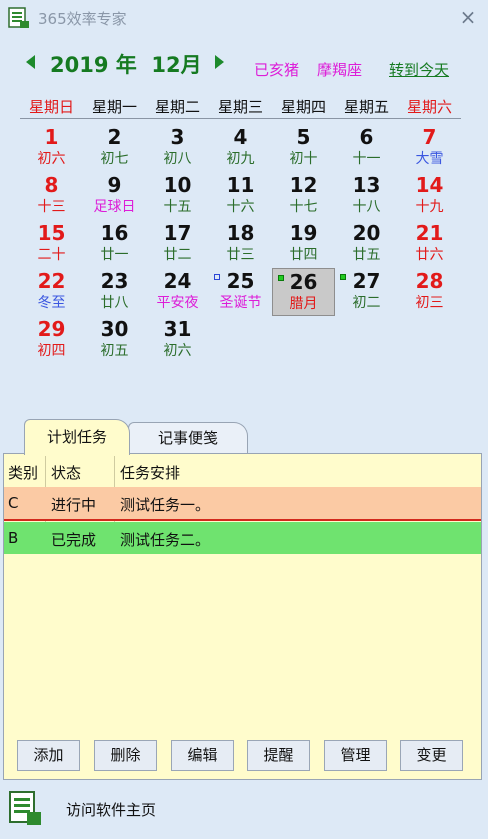 The image size is (488, 839). Describe the element at coordinates (431, 755) in the screenshot. I see `change-button: 变更` at that location.